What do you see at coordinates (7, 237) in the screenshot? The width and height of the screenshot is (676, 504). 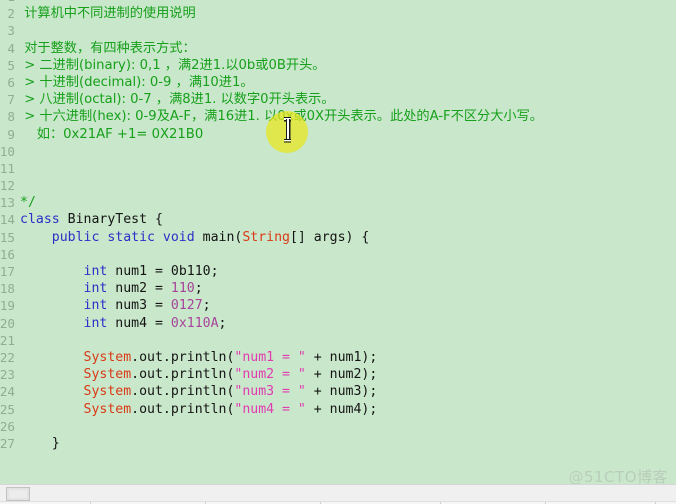 I see `line-number: 15` at bounding box center [7, 237].